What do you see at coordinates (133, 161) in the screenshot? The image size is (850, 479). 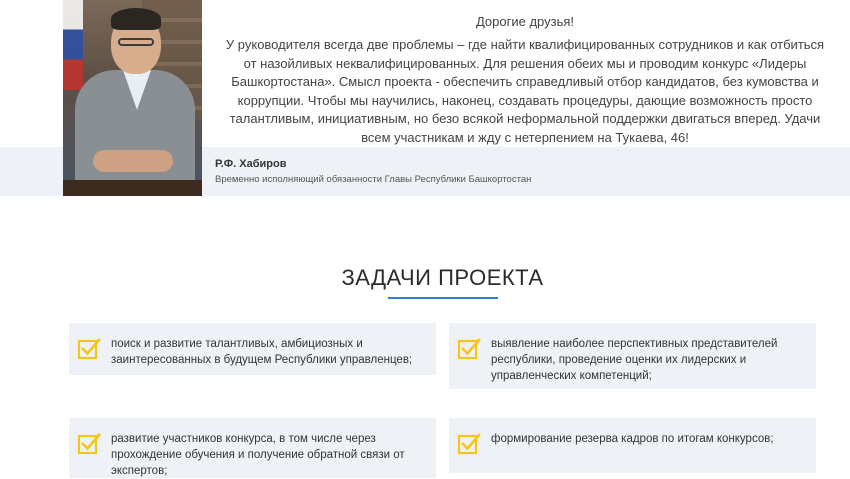 I see `portrait-hands` at bounding box center [133, 161].